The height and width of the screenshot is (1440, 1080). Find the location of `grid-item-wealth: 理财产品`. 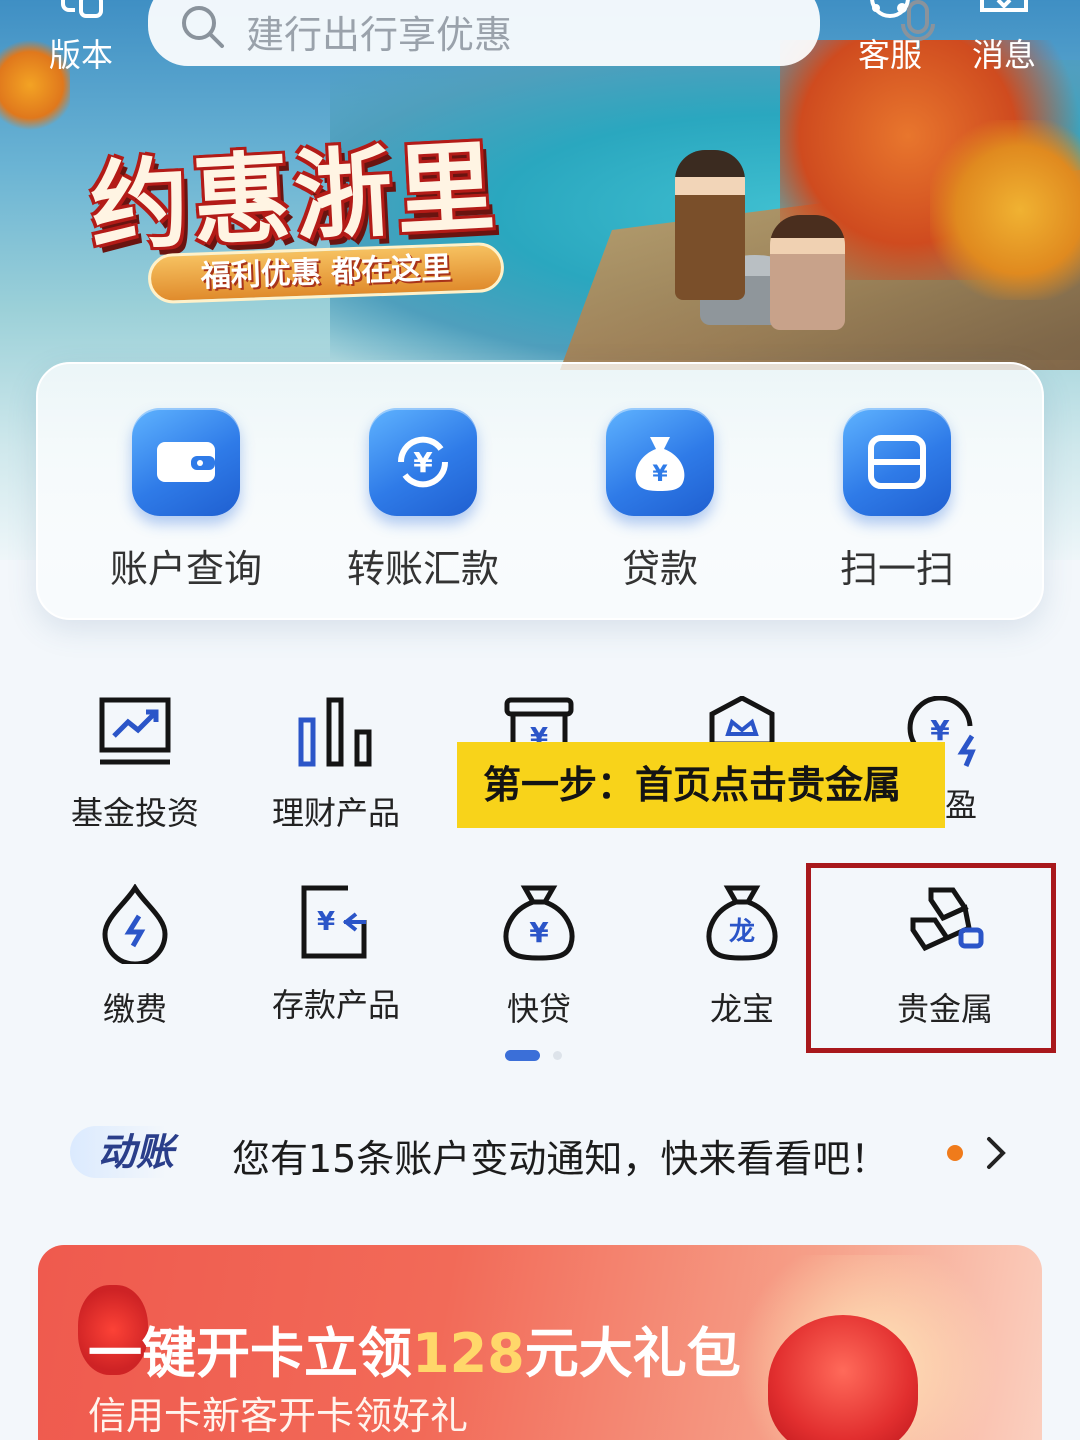

grid-item-wealth: 理财产品 is located at coordinates (336, 765).